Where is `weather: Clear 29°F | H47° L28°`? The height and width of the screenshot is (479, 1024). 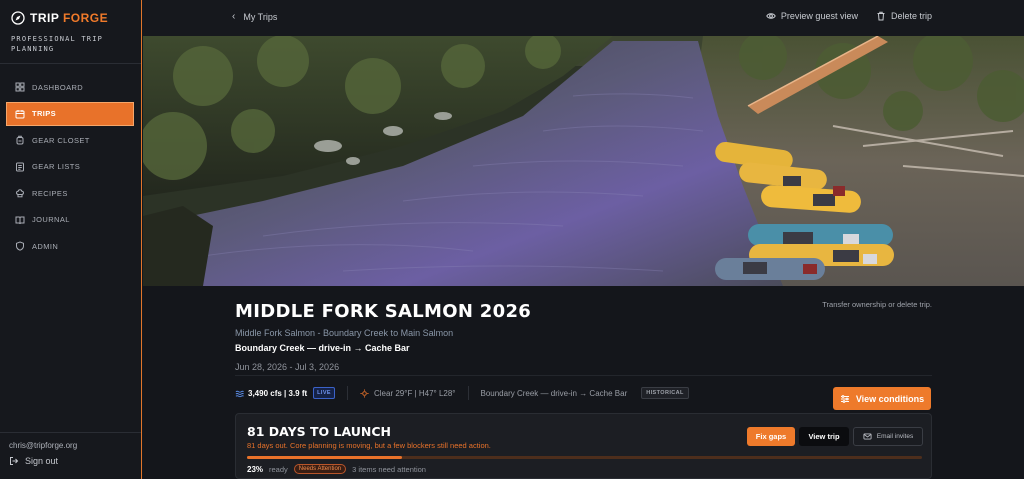 weather: Clear 29°F | H47° L28° is located at coordinates (408, 393).